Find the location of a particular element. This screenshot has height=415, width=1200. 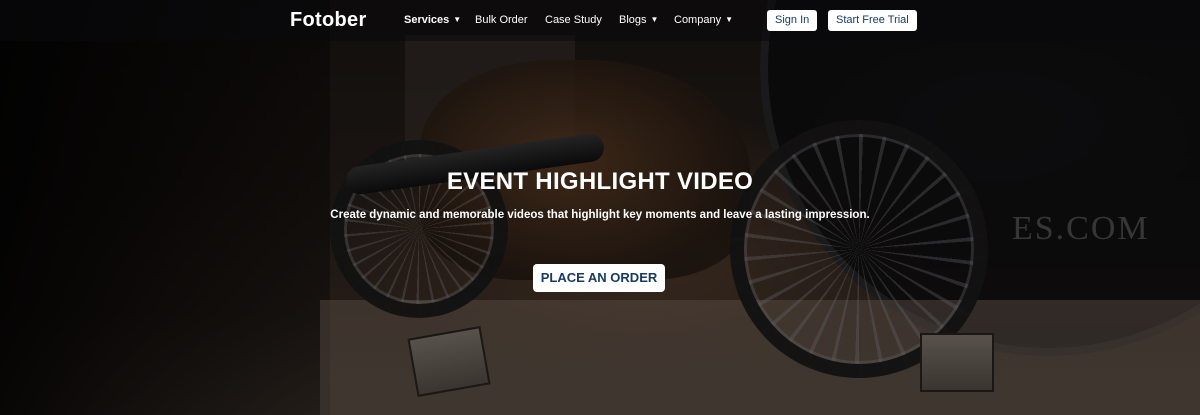

nav-item-label: Company is located at coordinates (698, 20).